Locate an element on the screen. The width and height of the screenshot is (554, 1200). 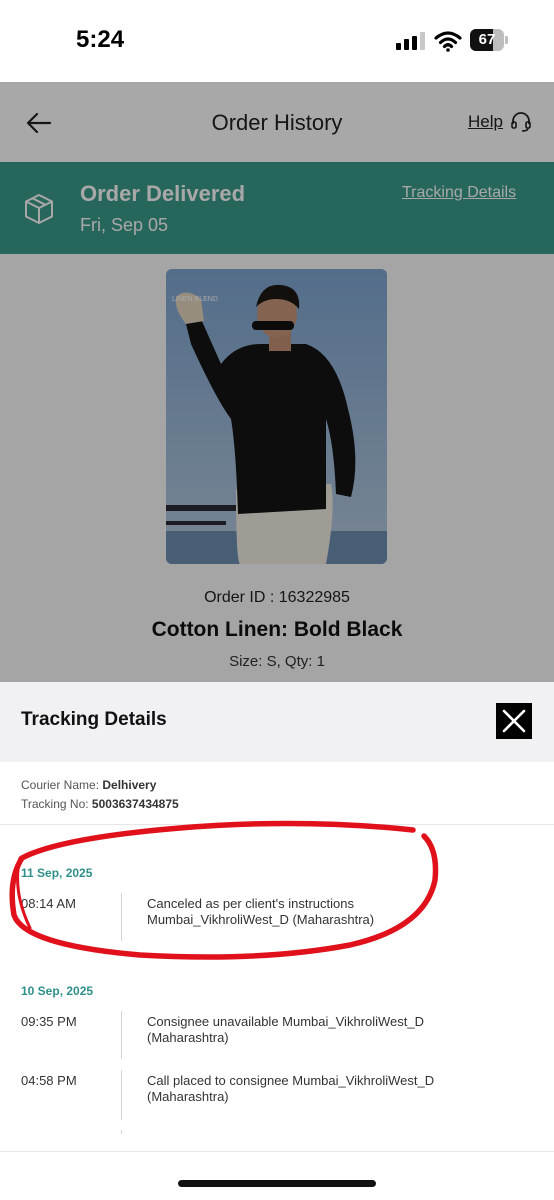
courier-value: Delhivery is located at coordinates (129, 785).